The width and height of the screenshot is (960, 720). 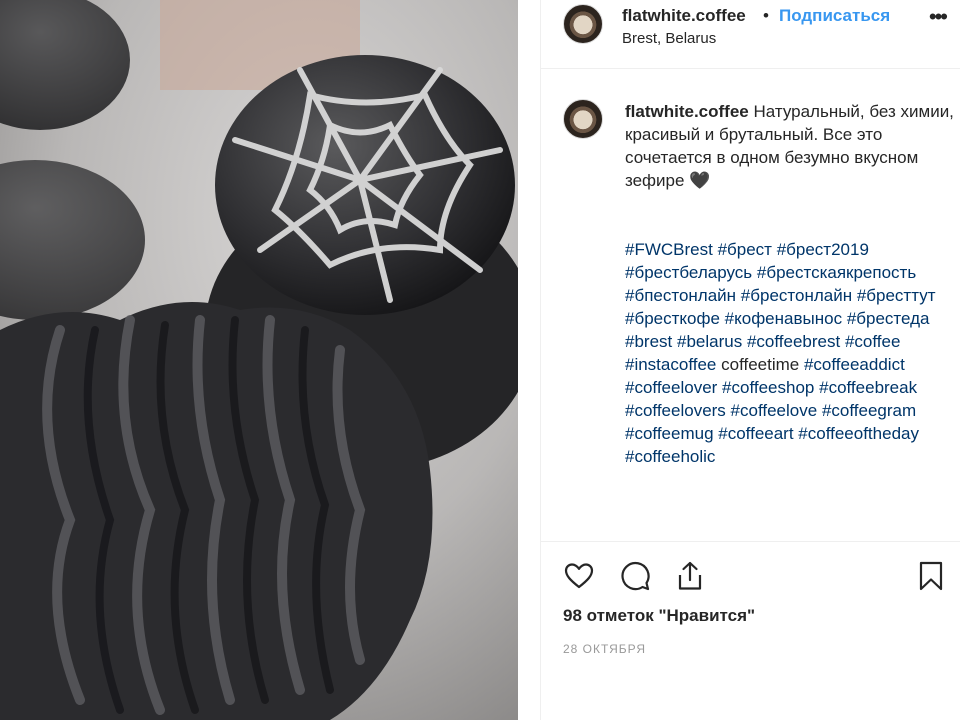 What do you see at coordinates (796, 295) in the screenshot?
I see `hashtag-link: #брестонлайн` at bounding box center [796, 295].